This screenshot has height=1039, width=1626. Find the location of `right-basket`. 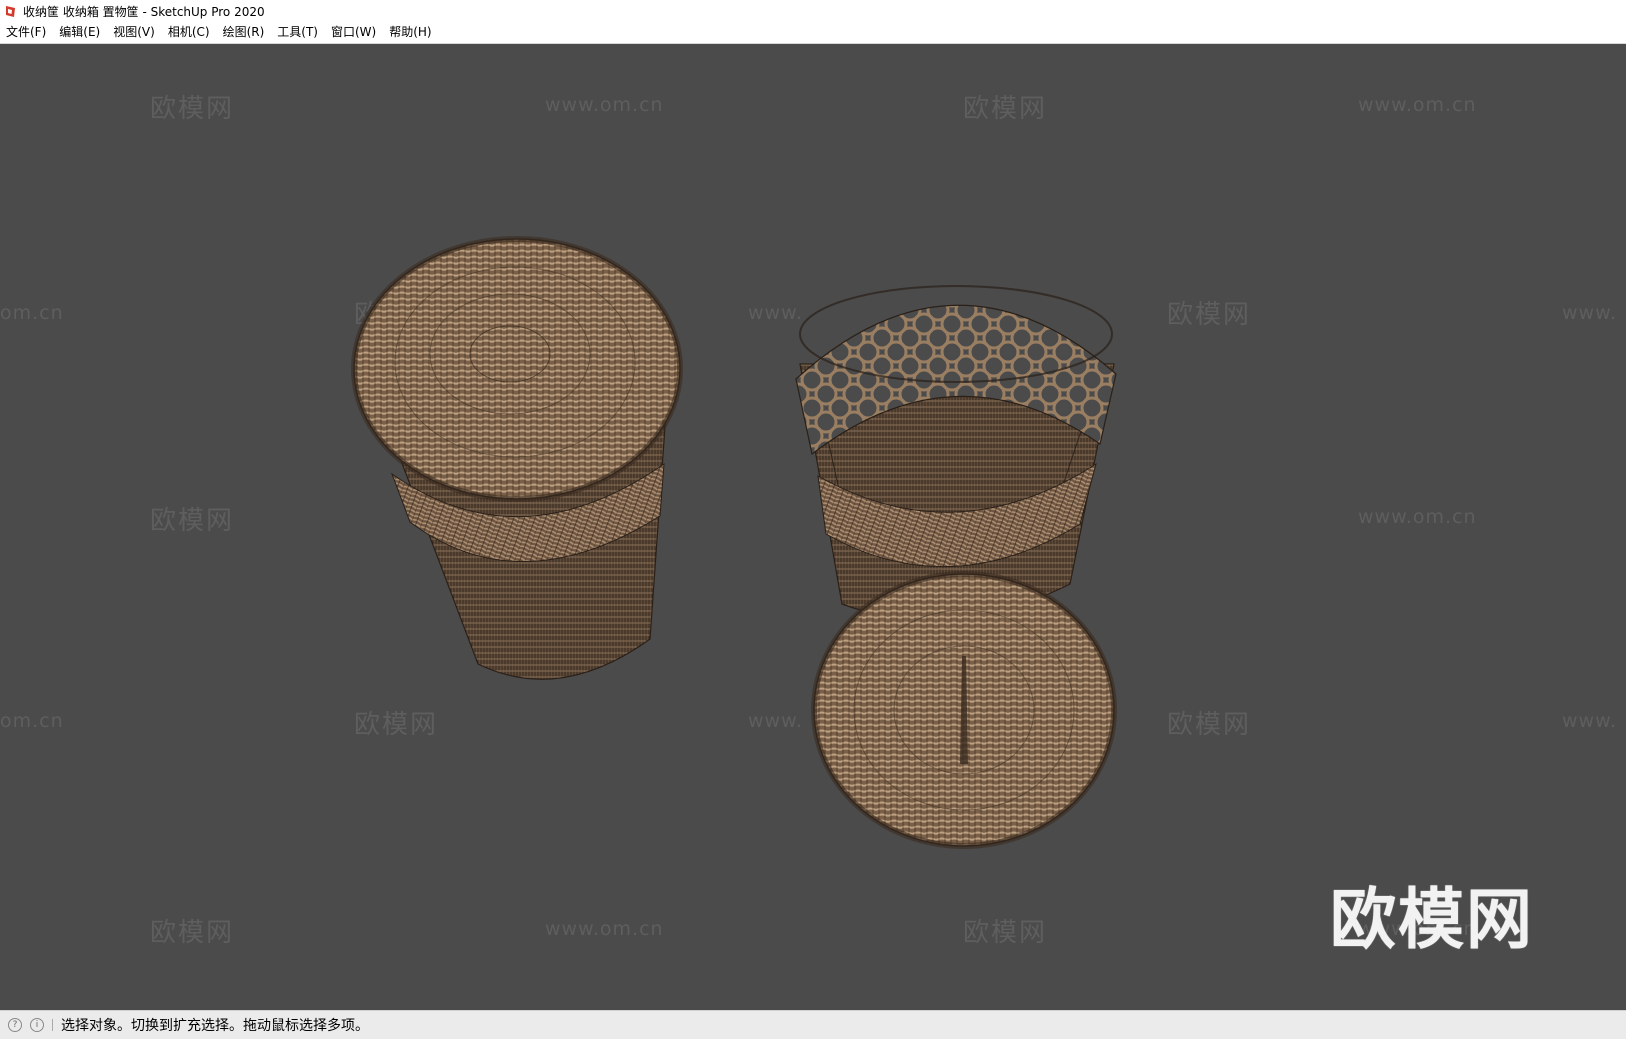

right-basket is located at coordinates (956, 453).